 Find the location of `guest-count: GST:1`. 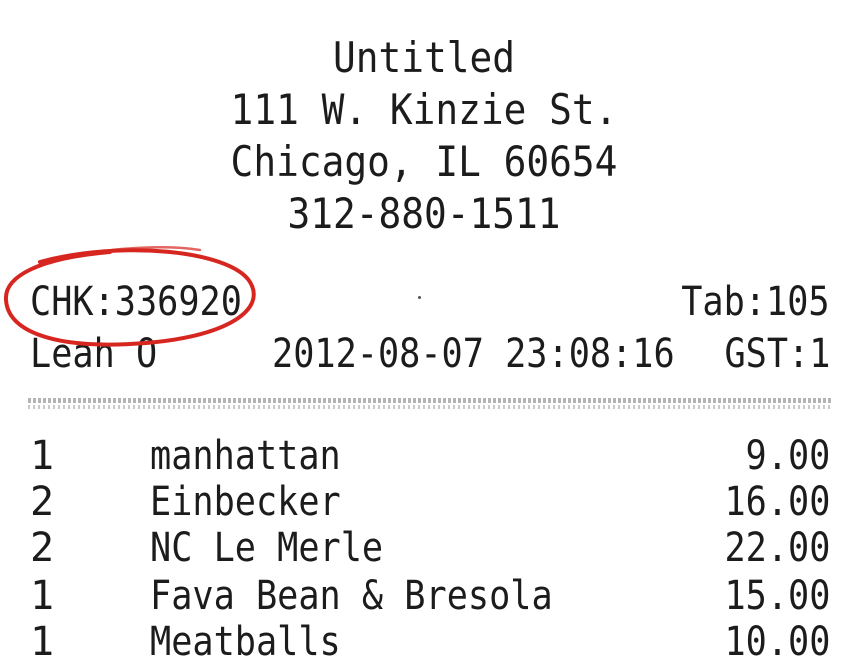

guest-count: GST:1 is located at coordinates (777, 354).